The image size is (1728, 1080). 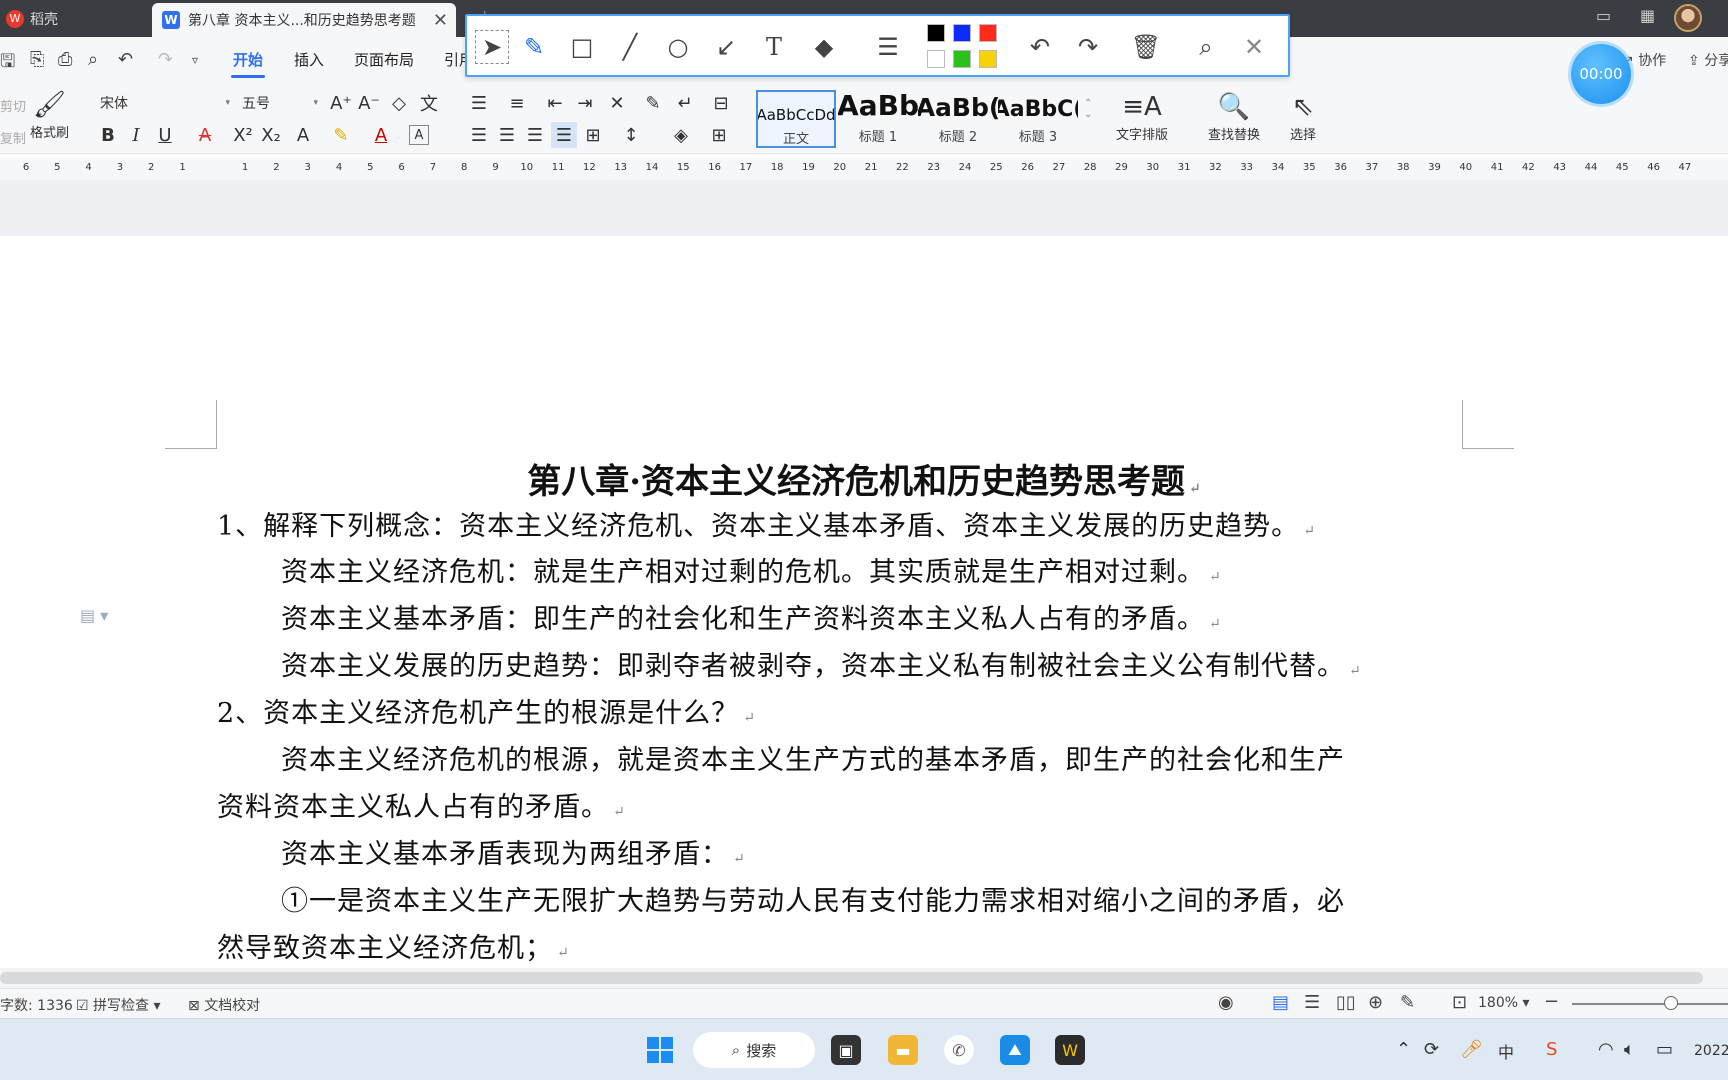 What do you see at coordinates (1234, 116) in the screenshot?
I see `find-replace-button: 🔍 查找替换` at bounding box center [1234, 116].